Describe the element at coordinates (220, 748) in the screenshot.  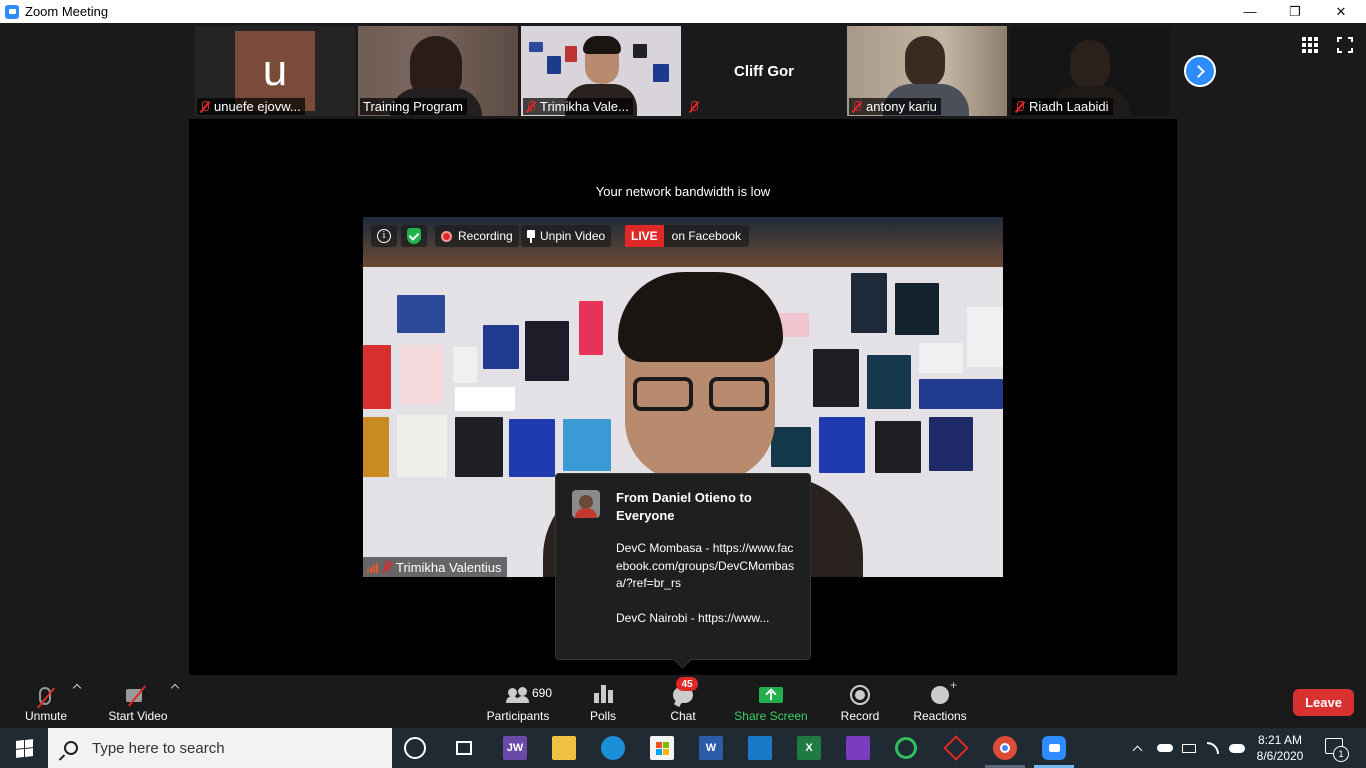
I see `taskbar-search-box: Type here to search` at that location.